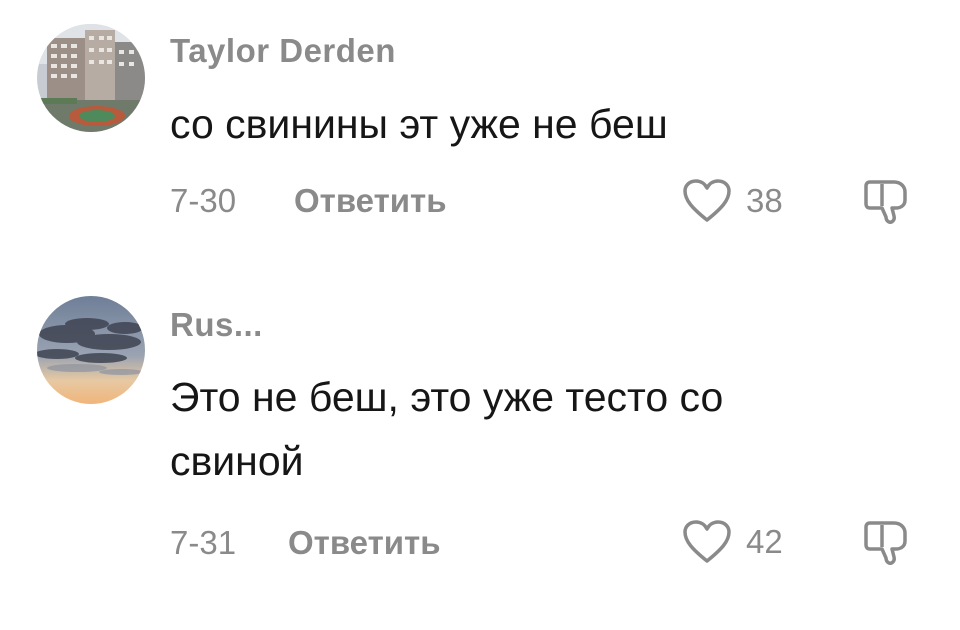  I want to click on comment-date: 7-30, so click(203, 200).